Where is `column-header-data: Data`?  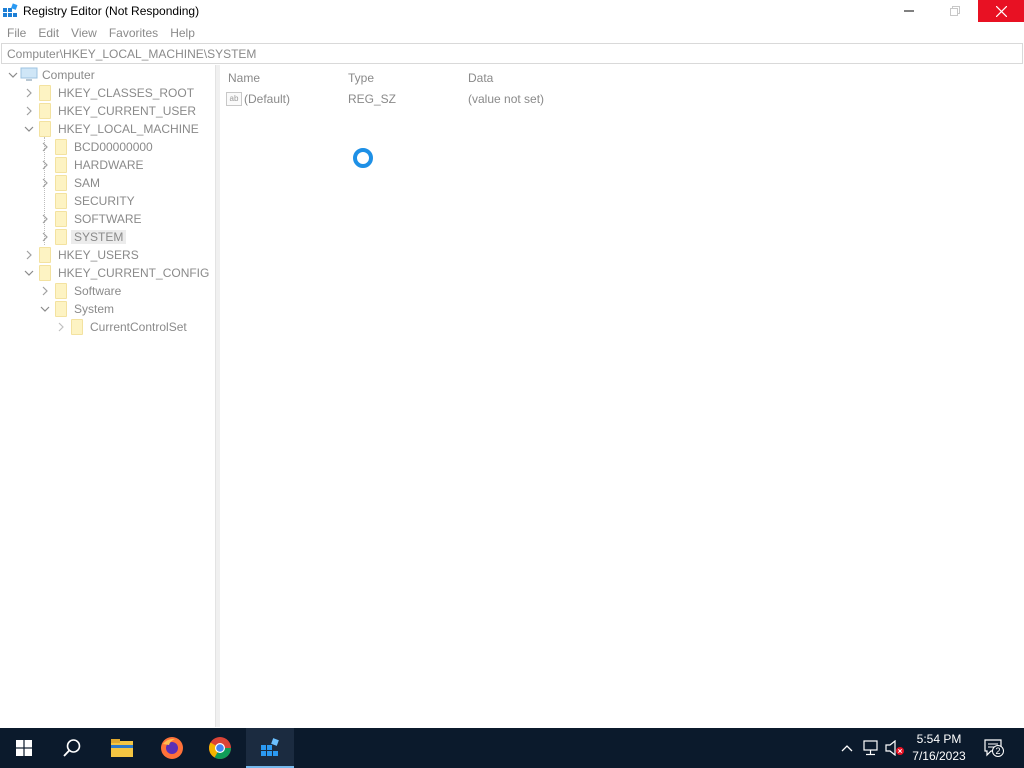
column-header-data: Data is located at coordinates (480, 78).